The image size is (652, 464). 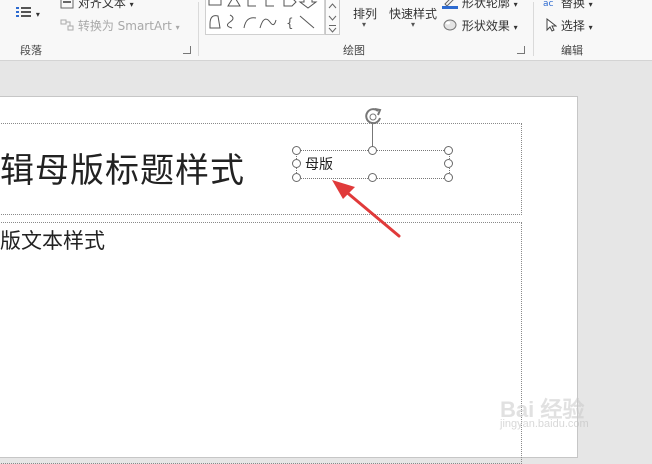 I want to click on convert-smartart-button: 转换为 SmartArt ▾, so click(x=120, y=26).